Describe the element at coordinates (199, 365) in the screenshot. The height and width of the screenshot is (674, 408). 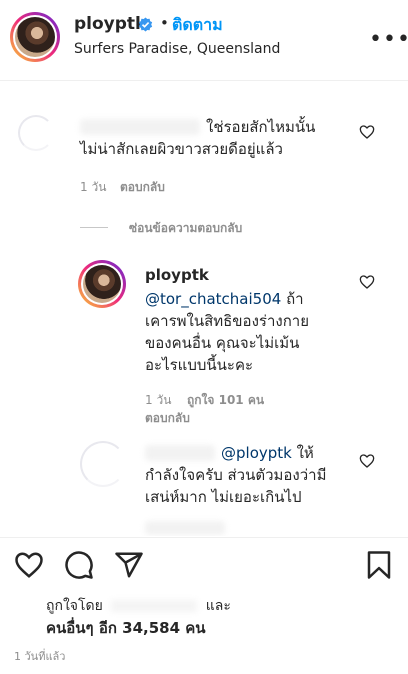
I see `reply-text-line4: อะไรแบบนี้นะคะ` at that location.